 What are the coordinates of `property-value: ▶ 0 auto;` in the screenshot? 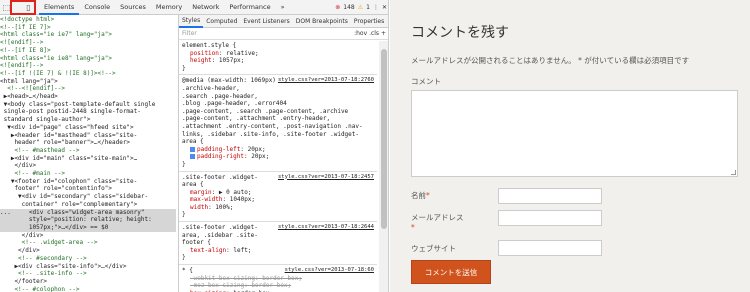 It's located at (235, 192).